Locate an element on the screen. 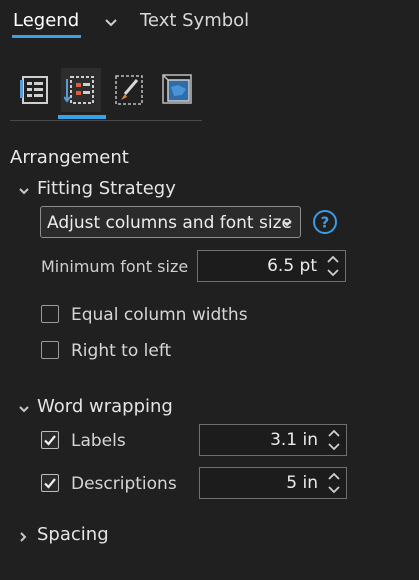 The height and width of the screenshot is (580, 419). divider is located at coordinates (106, 120).